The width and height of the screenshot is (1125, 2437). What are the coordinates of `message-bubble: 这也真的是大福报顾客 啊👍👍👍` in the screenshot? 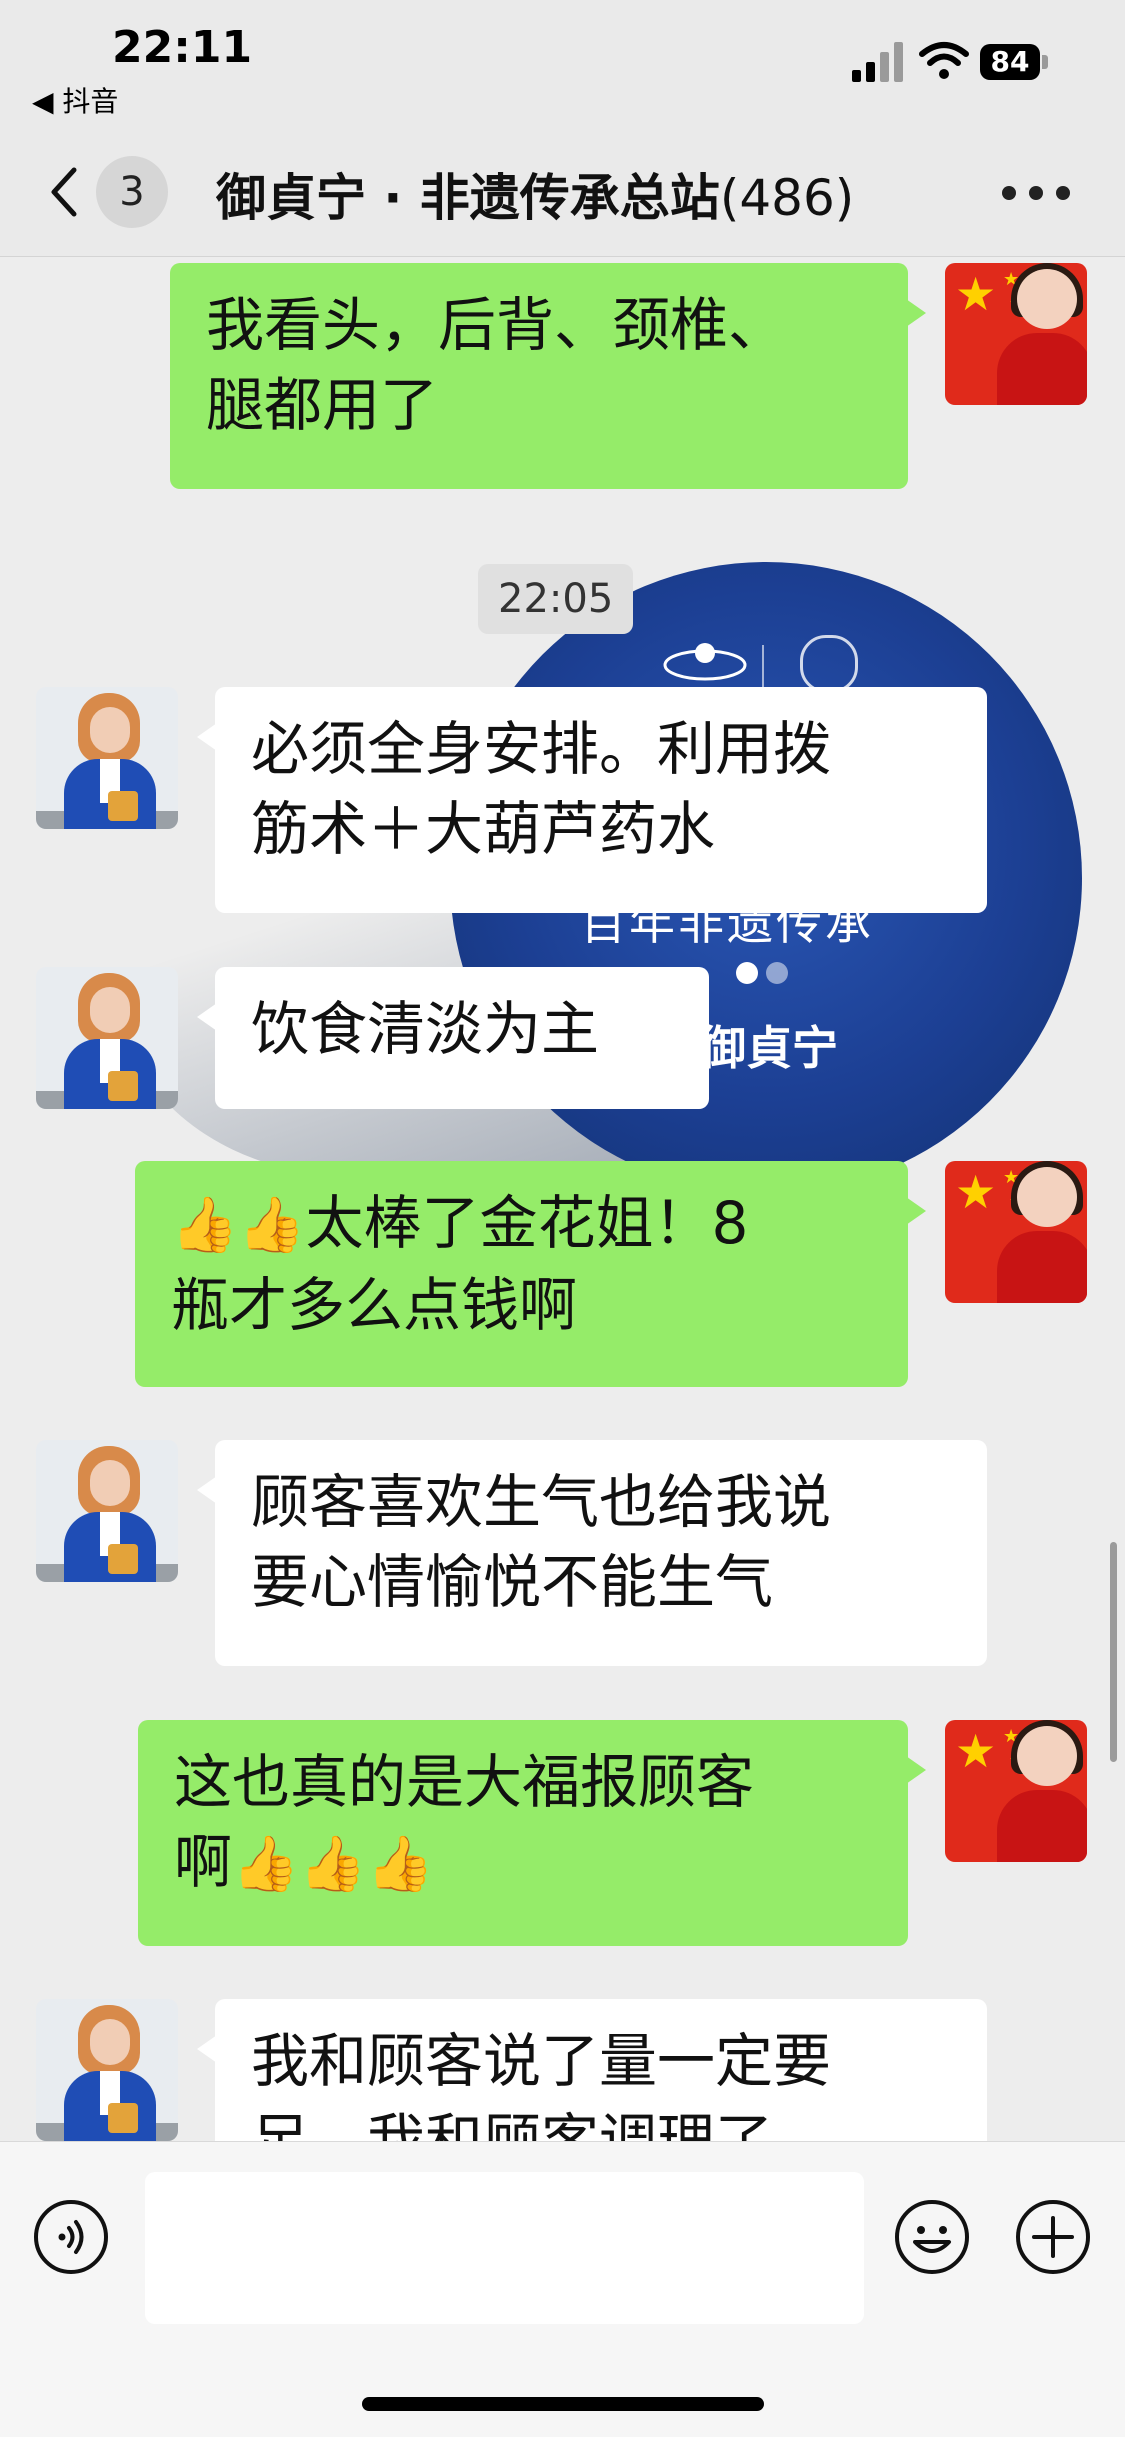 It's located at (532, 1833).